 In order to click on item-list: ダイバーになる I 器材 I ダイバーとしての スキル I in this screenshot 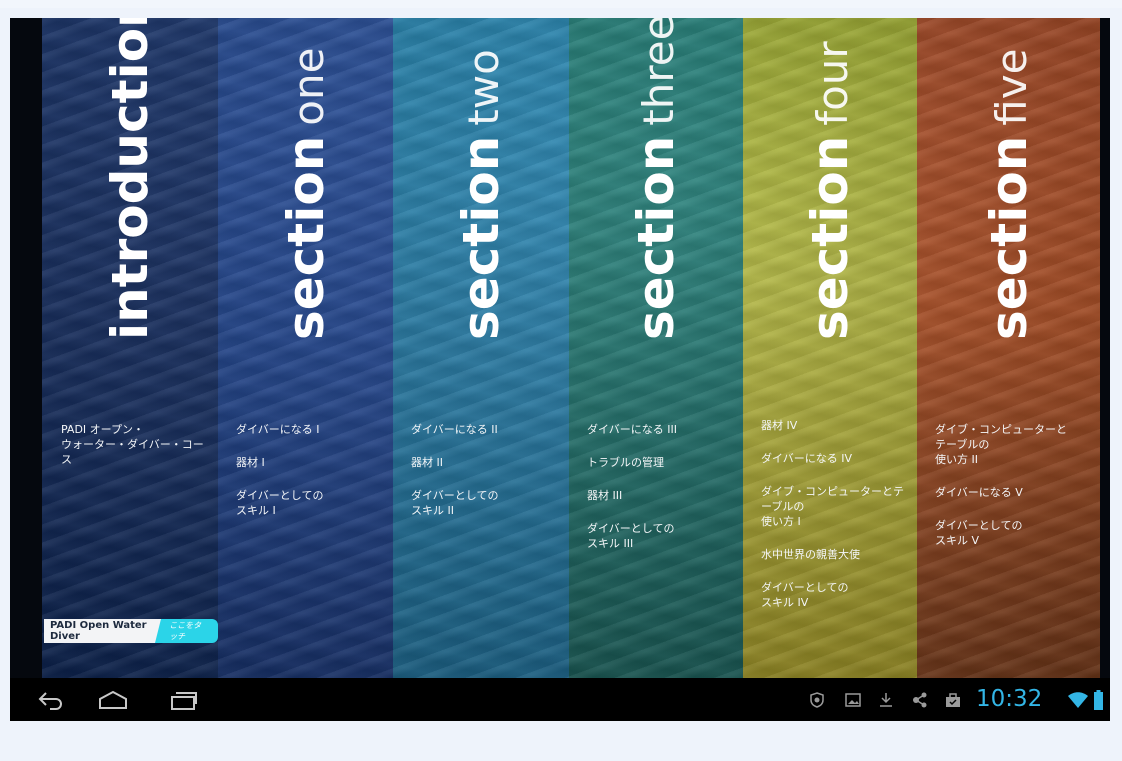, I will do `click(310, 479)`.